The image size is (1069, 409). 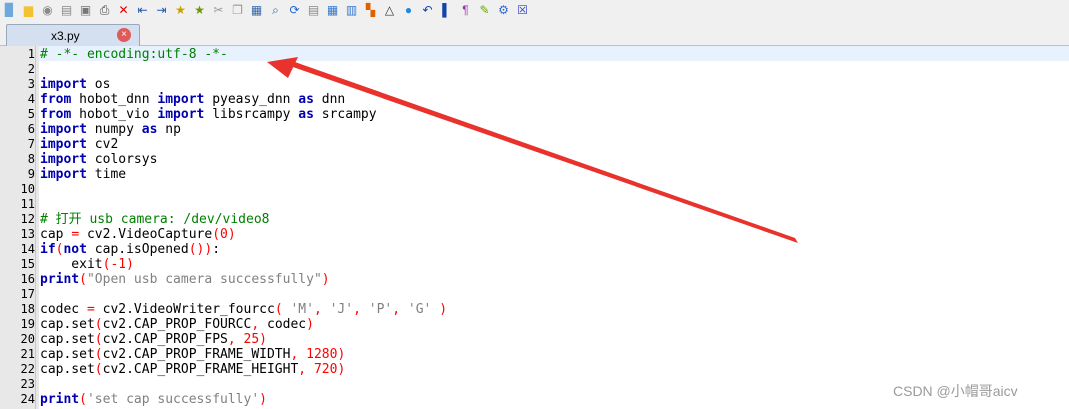 What do you see at coordinates (282, 67) in the screenshot?
I see `arrow-head` at bounding box center [282, 67].